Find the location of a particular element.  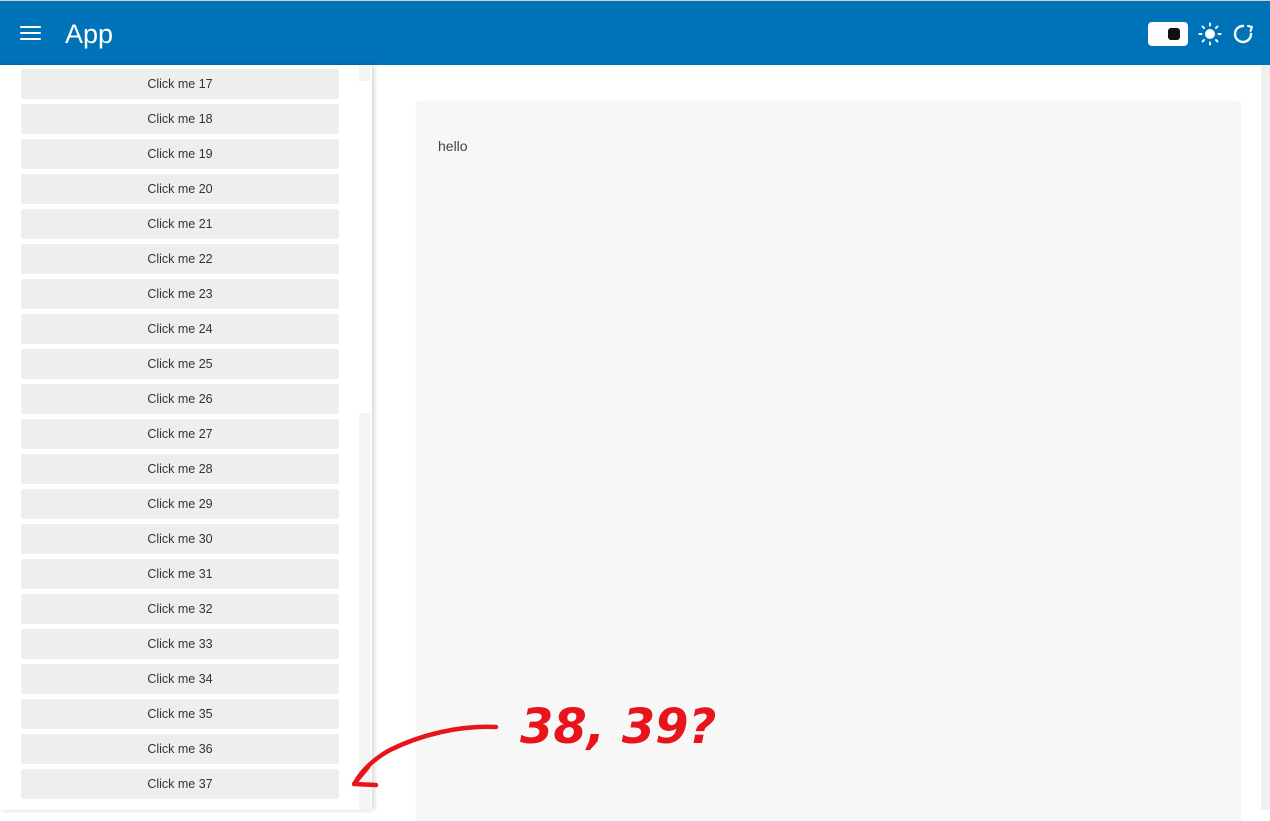

app-title: App is located at coordinates (89, 34).